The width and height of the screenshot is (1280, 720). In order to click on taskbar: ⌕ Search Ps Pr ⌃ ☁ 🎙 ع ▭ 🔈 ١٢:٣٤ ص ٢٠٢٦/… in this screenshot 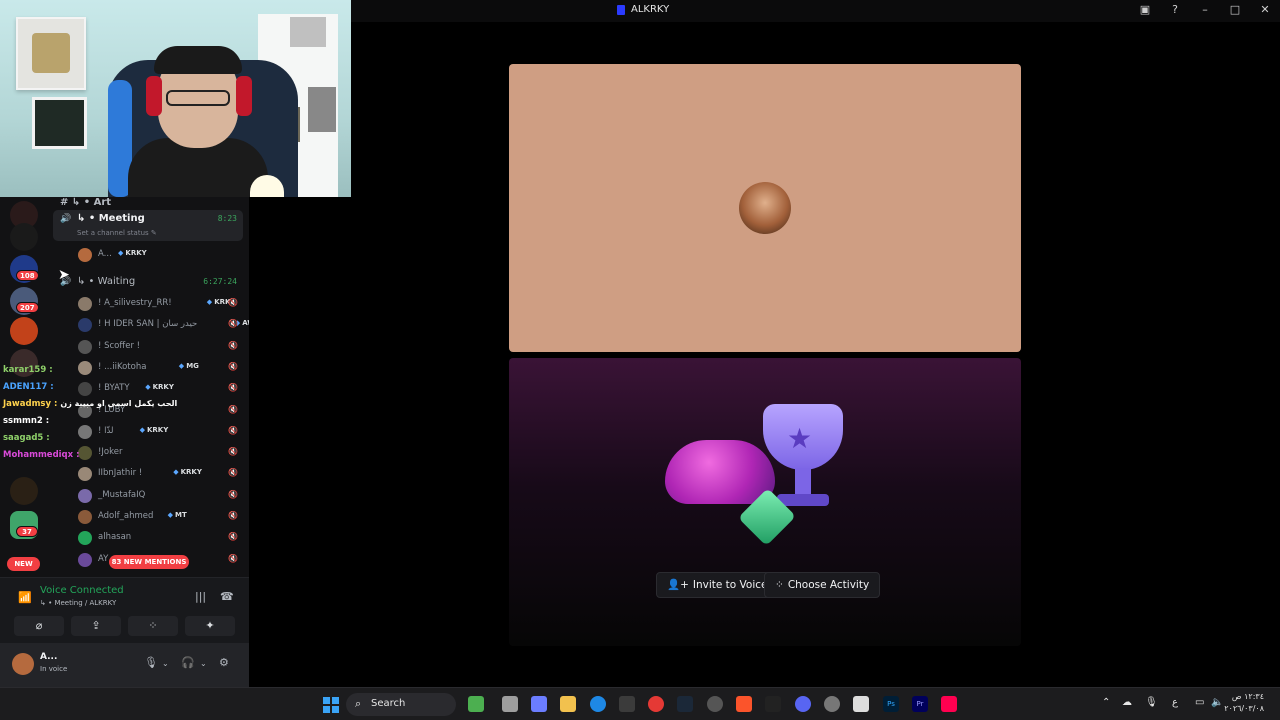, I will do `click(640, 703)`.